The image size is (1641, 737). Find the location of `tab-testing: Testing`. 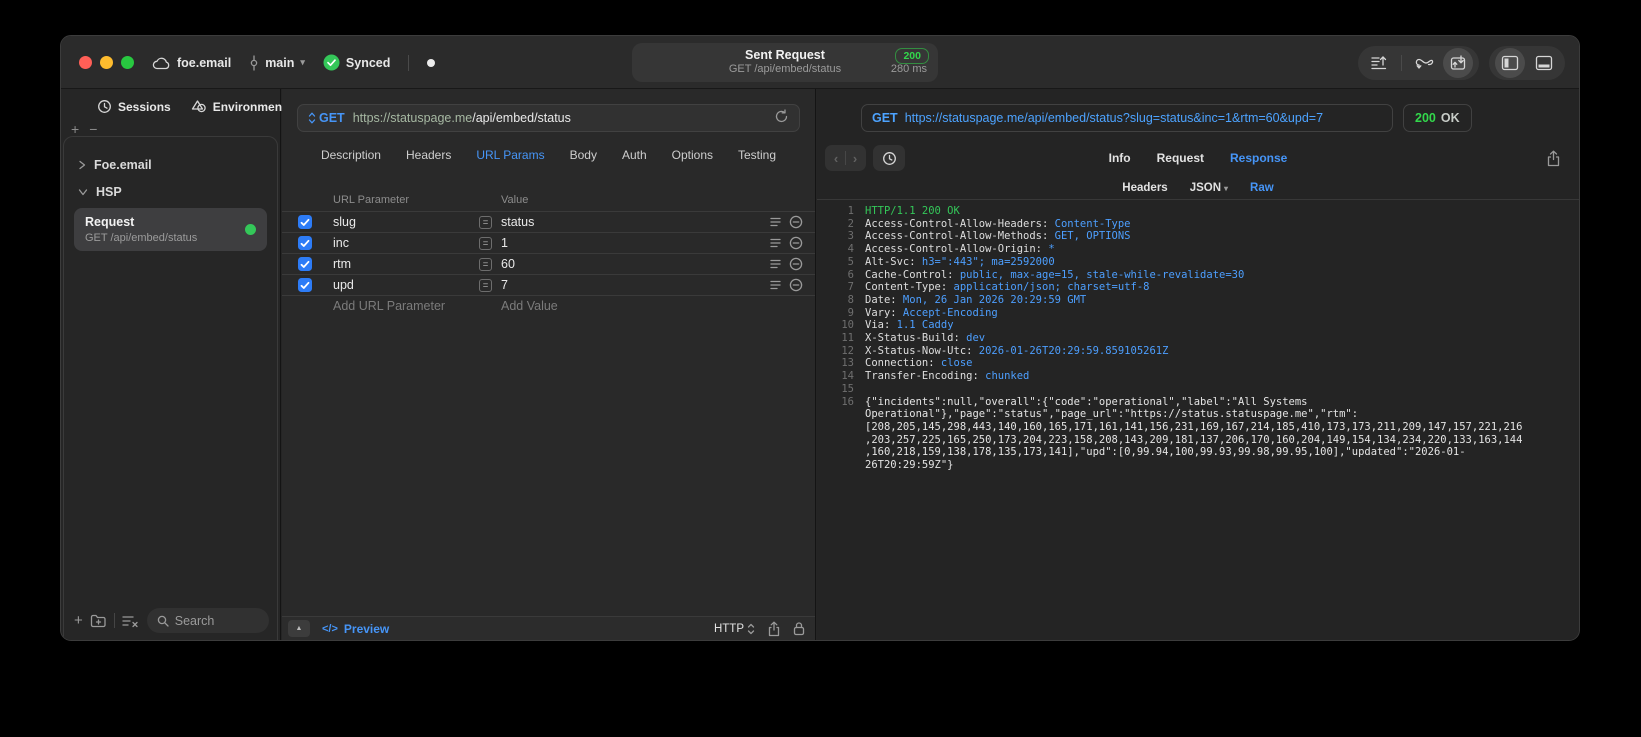

tab-testing: Testing is located at coordinates (757, 155).